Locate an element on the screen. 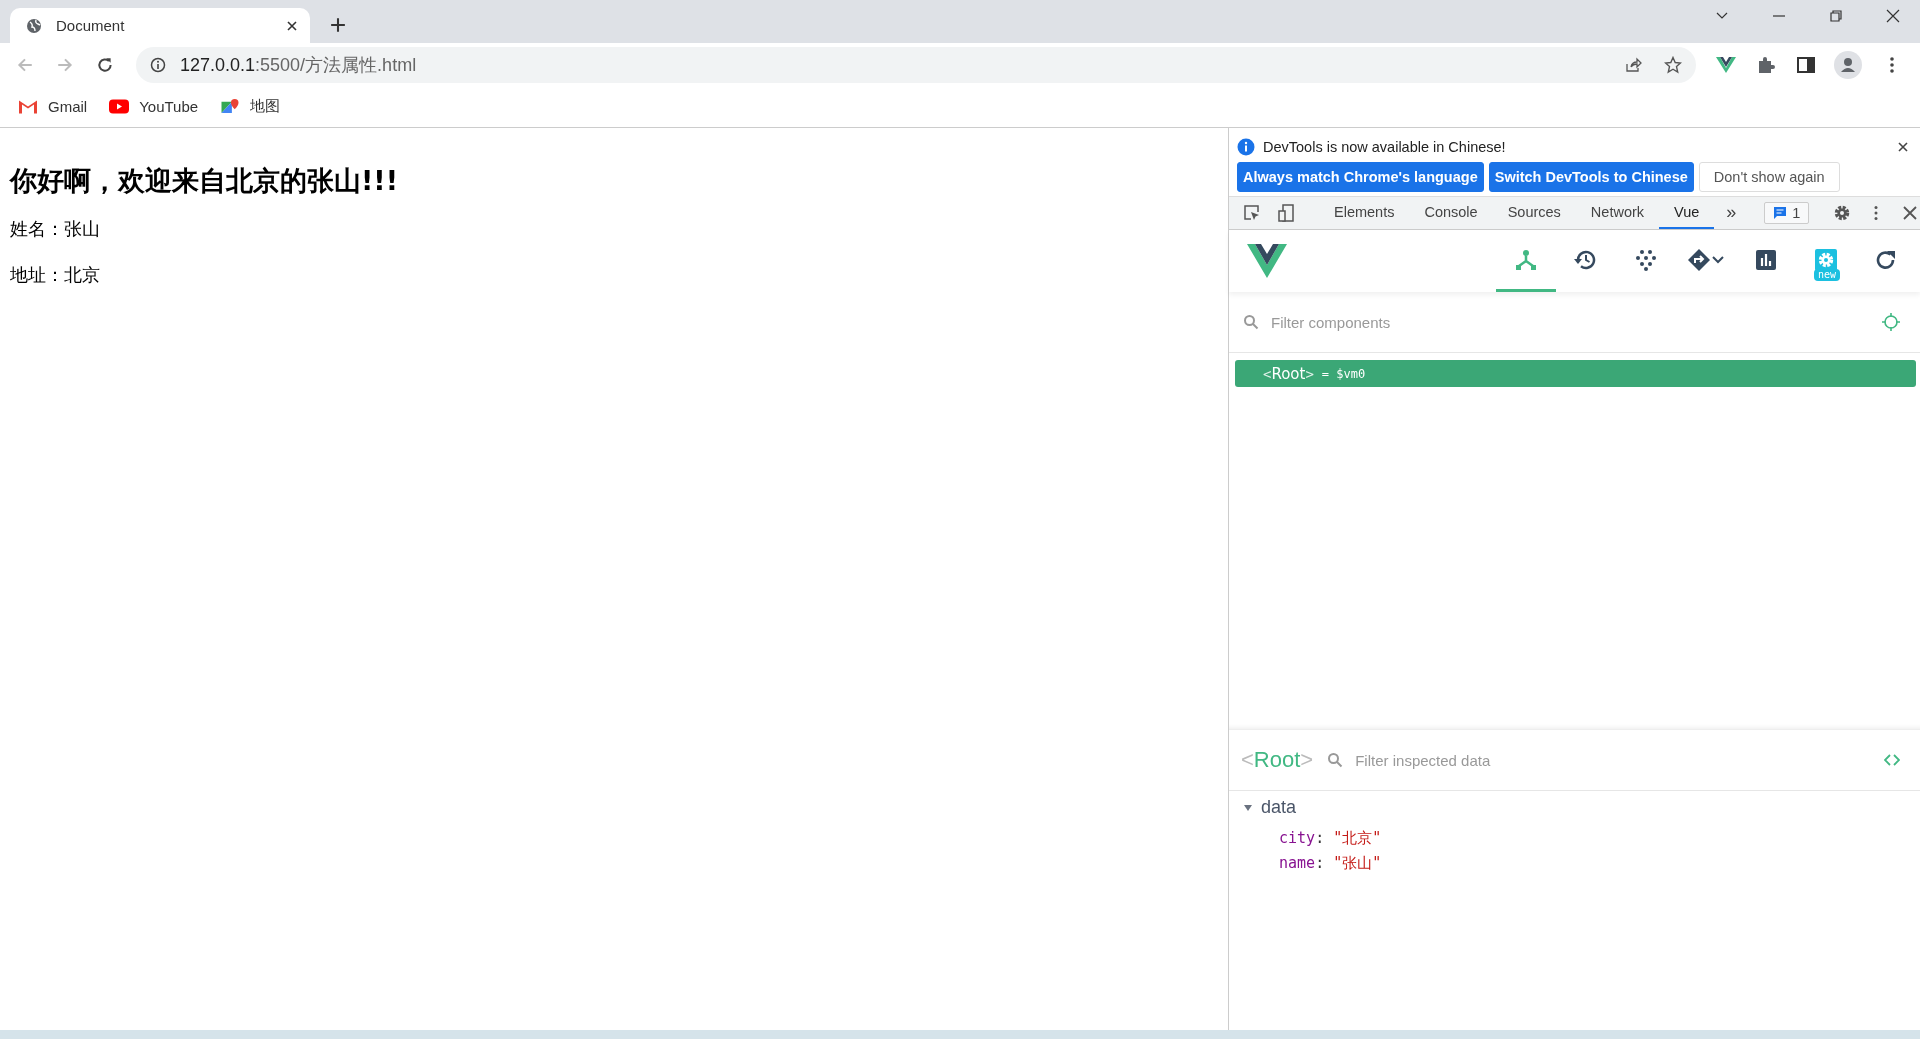  devtools-tab: Vue is located at coordinates (1687, 213).